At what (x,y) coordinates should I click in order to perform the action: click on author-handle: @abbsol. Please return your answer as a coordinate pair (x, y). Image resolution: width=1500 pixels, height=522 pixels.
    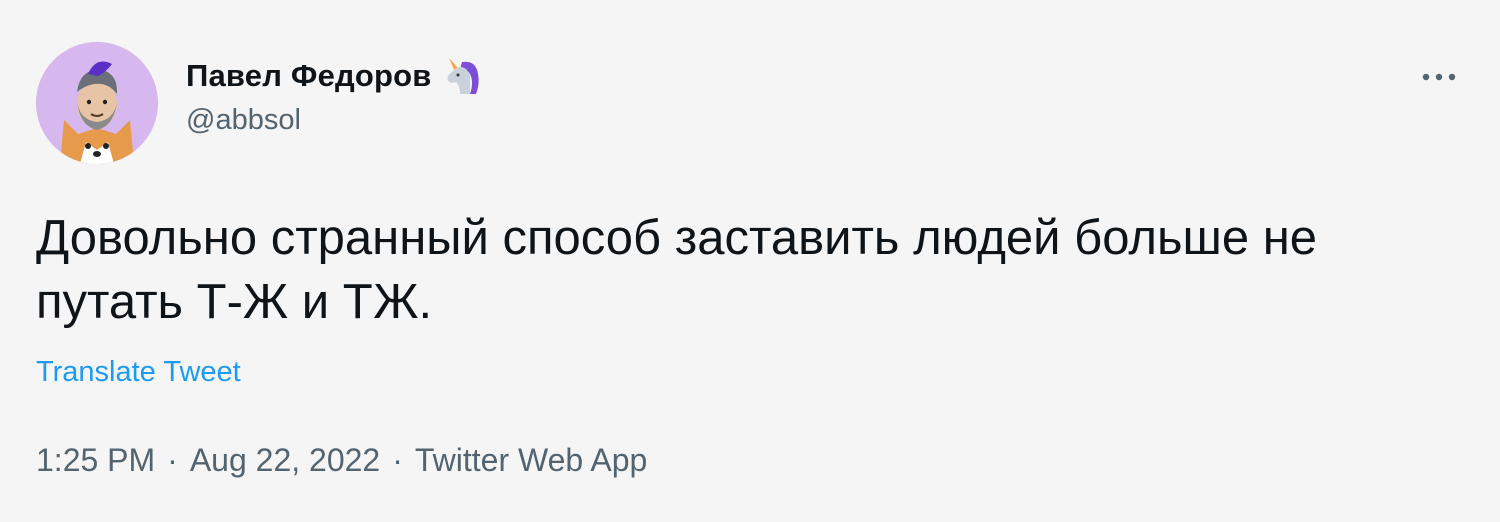
    Looking at the image, I should click on (335, 120).